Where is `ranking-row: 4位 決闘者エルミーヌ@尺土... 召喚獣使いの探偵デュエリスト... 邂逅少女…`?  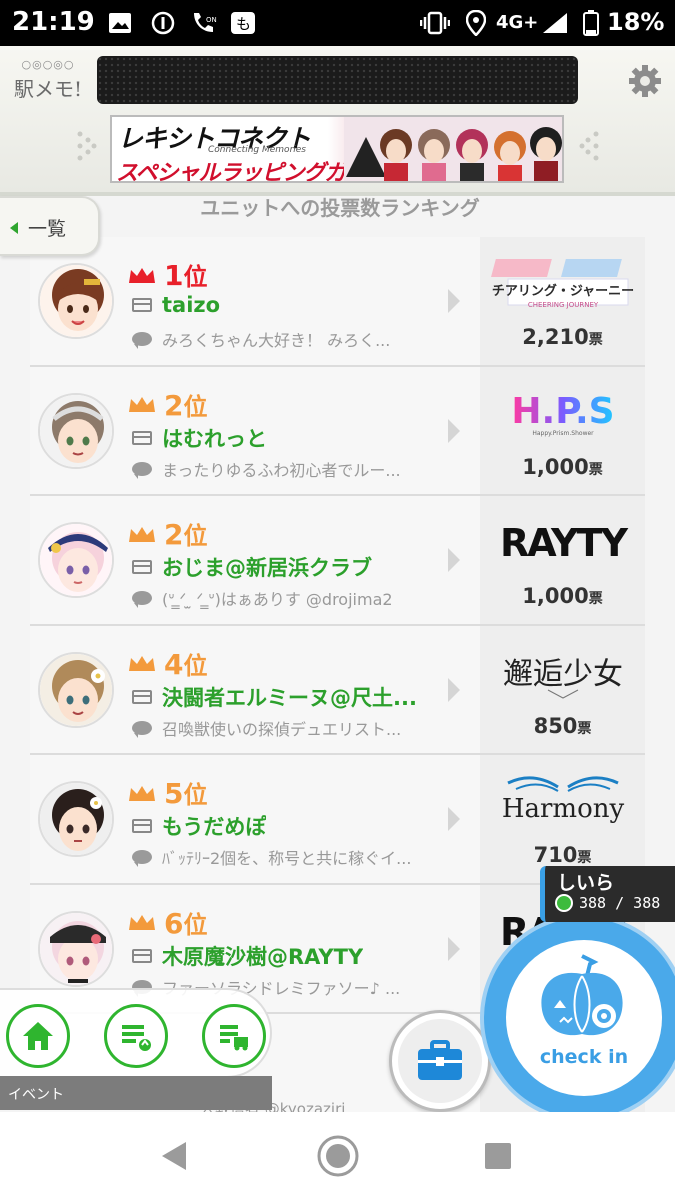 ranking-row: 4位 決闘者エルミーヌ@尺土... 召喚獣使いの探偵デュエリスト... 邂逅少女… is located at coordinates (337, 690).